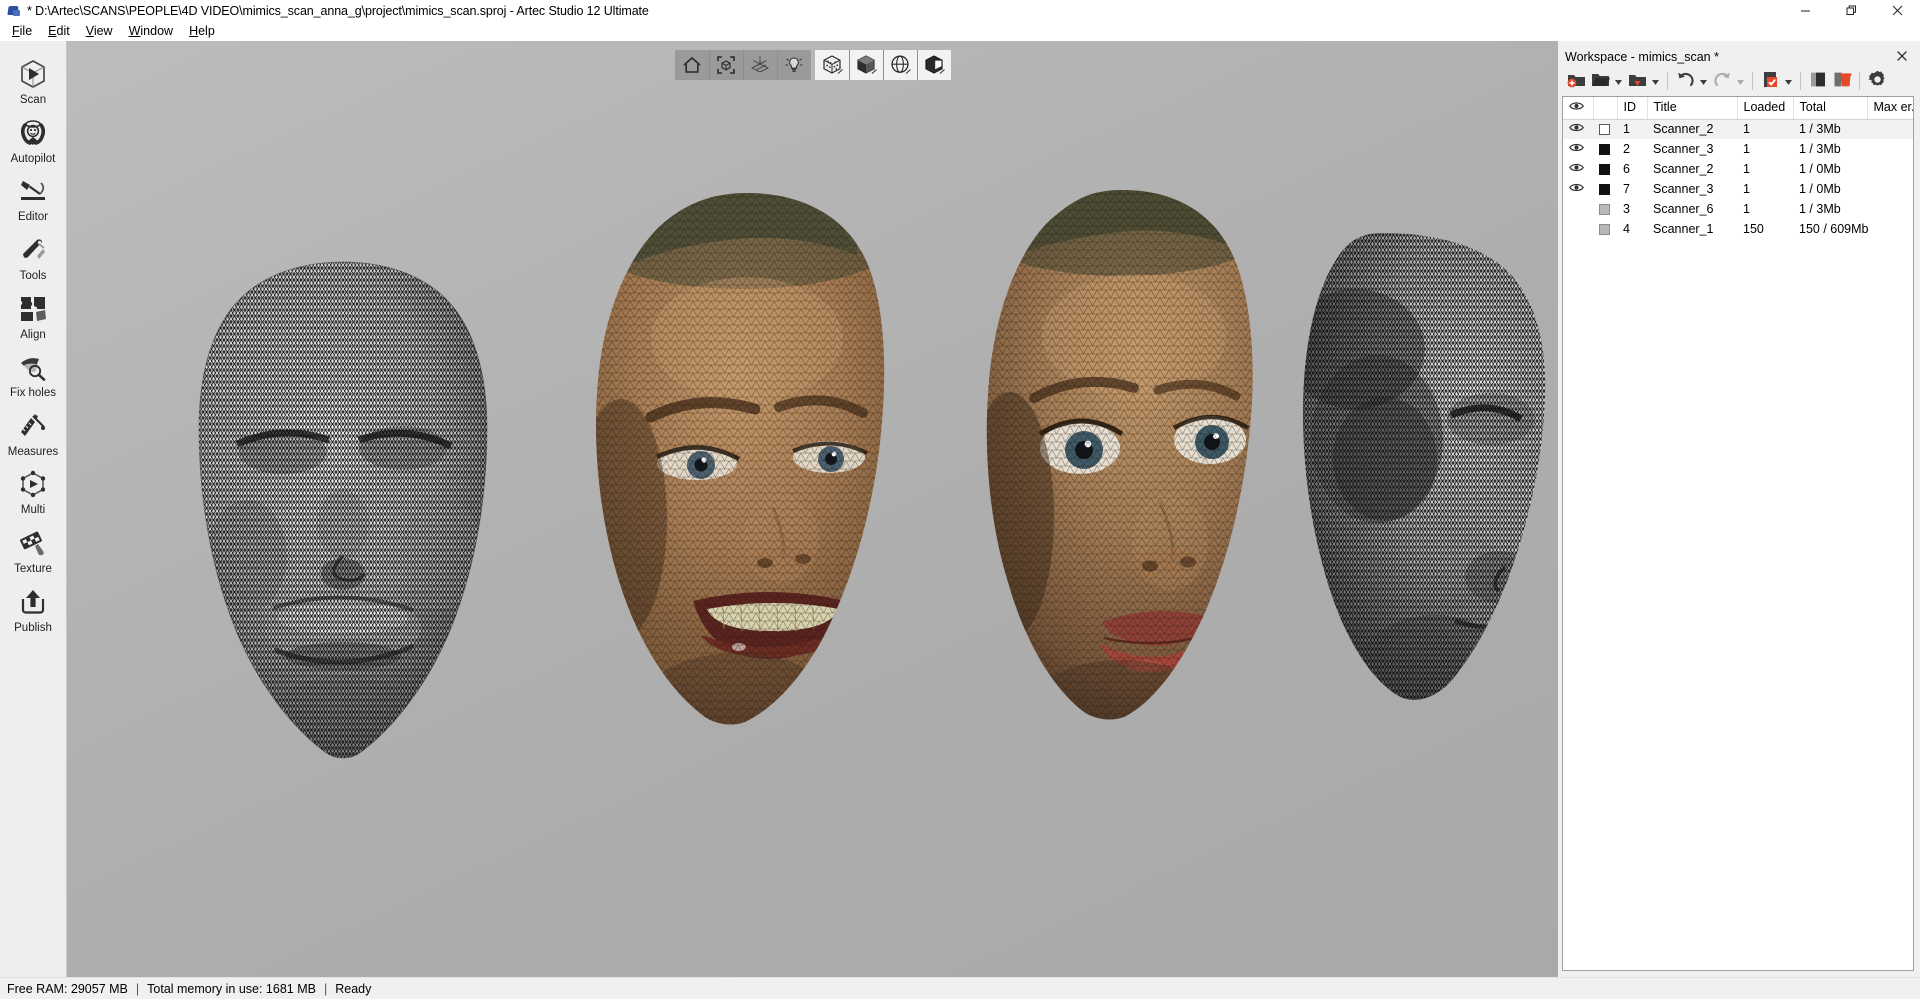 The width and height of the screenshot is (1920, 999). Describe the element at coordinates (1685, 81) in the screenshot. I see `undo-button` at that location.